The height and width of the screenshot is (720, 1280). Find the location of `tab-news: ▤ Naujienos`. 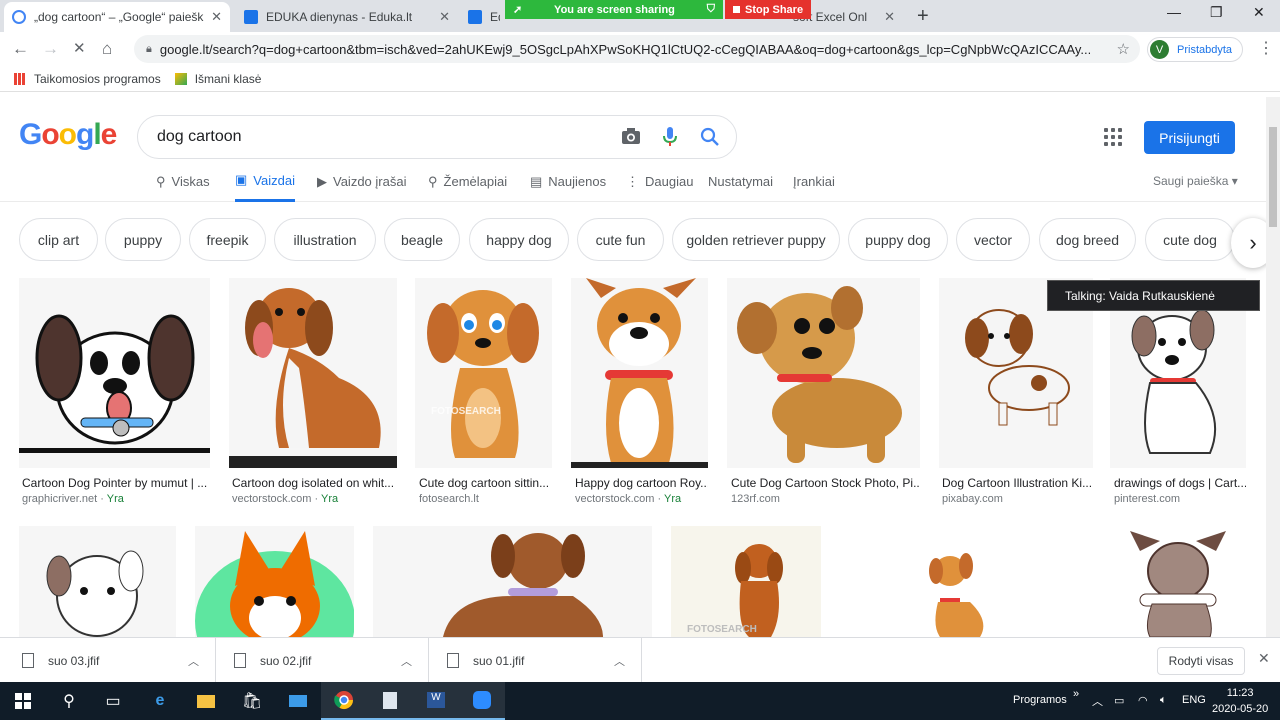

tab-news: ▤ Naujienos is located at coordinates (568, 187).